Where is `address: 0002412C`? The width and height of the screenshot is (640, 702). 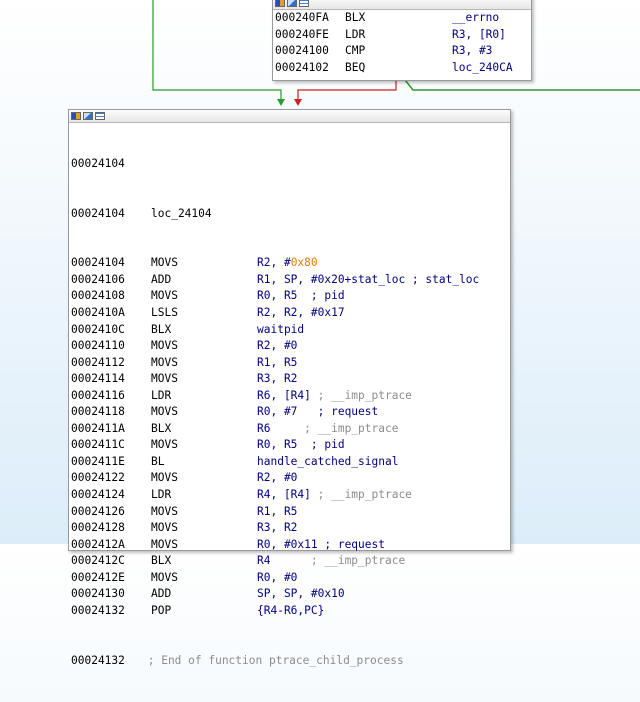
address: 0002412C is located at coordinates (98, 561).